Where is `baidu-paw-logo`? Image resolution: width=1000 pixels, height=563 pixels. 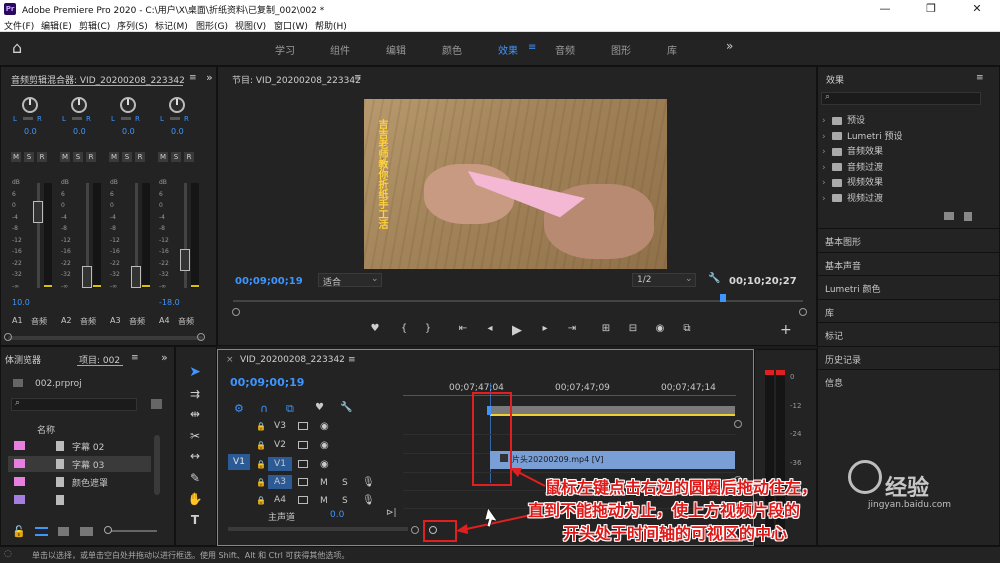 baidu-paw-logo is located at coordinates (865, 477).